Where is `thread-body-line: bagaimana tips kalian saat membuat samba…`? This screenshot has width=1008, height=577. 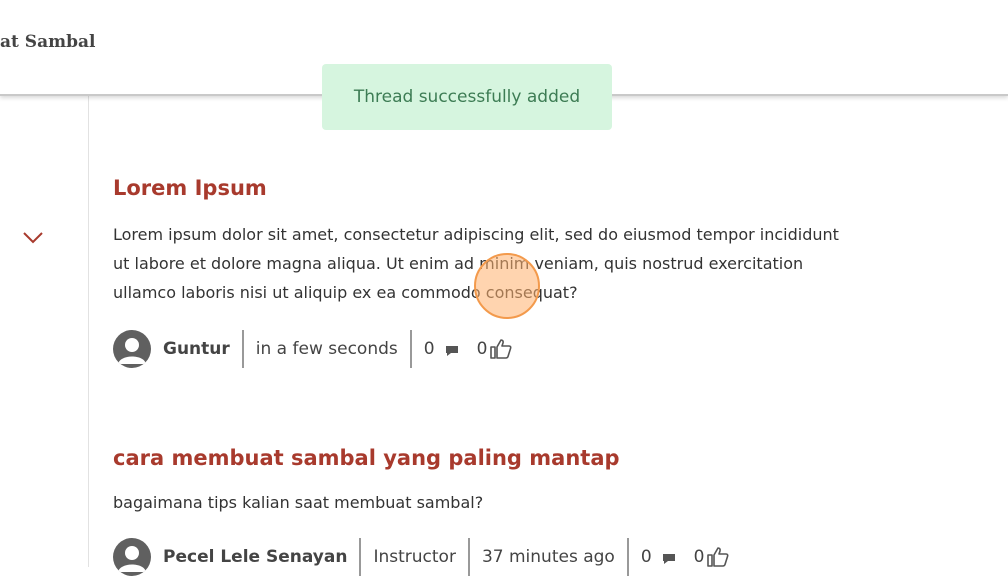 thread-body-line: bagaimana tips kalian saat membuat samba… is located at coordinates (298, 502).